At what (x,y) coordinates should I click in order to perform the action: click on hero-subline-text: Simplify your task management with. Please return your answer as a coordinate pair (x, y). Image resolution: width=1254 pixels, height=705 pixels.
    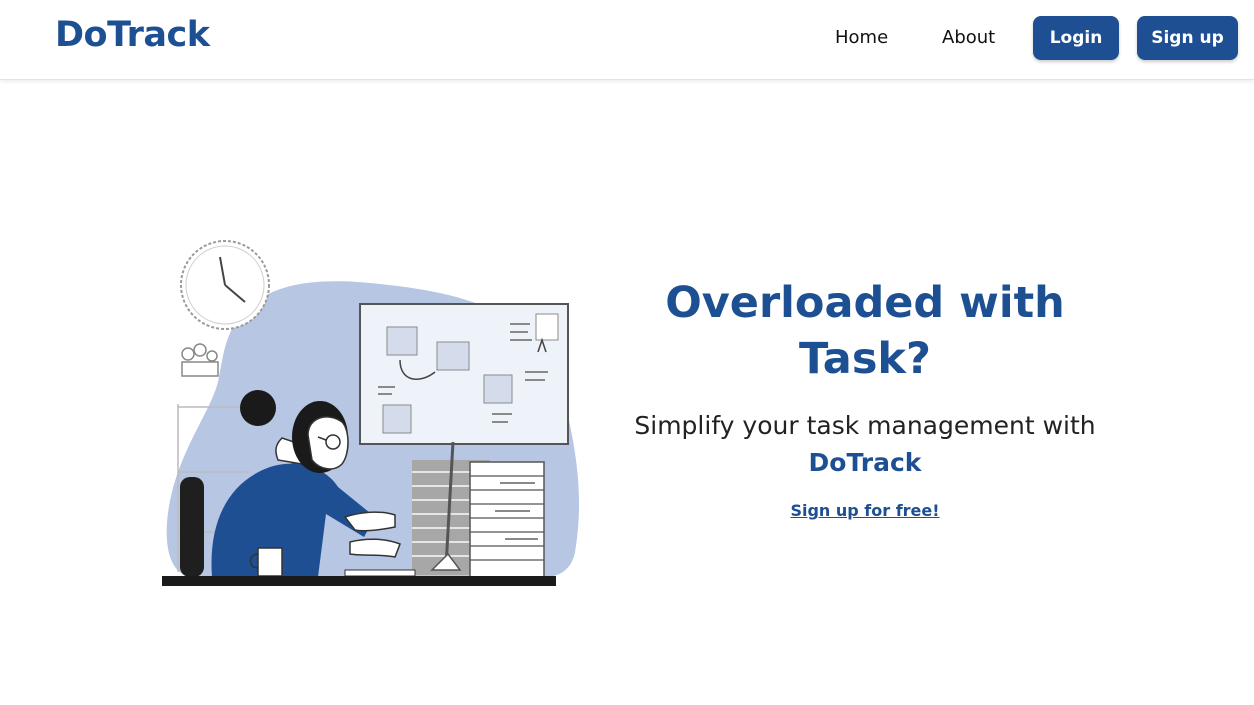
    Looking at the image, I should click on (865, 425).